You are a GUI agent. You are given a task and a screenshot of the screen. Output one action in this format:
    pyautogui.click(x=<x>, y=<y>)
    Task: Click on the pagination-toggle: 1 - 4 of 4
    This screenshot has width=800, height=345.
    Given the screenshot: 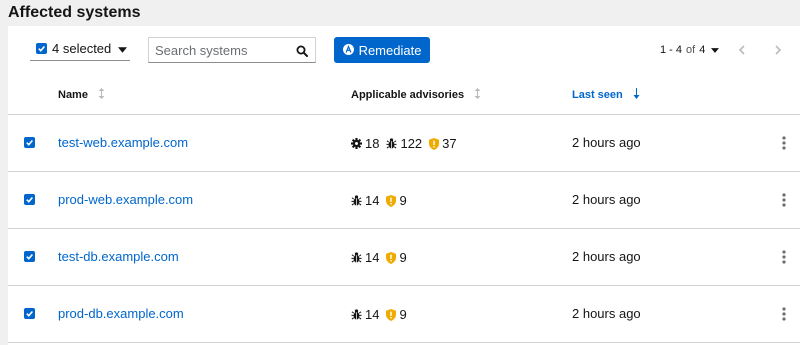 What is the action you would take?
    pyautogui.click(x=690, y=50)
    